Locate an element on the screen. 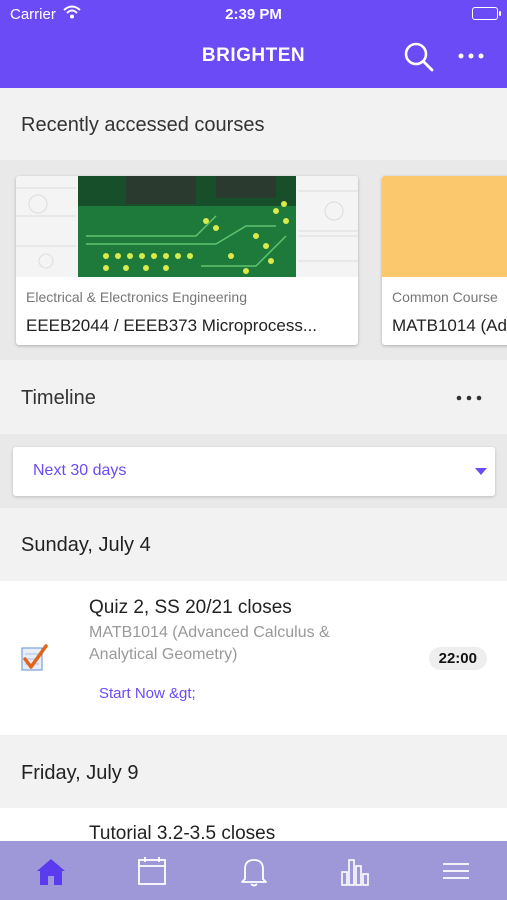 The image size is (507, 900). circuit-board-image is located at coordinates (187, 226).